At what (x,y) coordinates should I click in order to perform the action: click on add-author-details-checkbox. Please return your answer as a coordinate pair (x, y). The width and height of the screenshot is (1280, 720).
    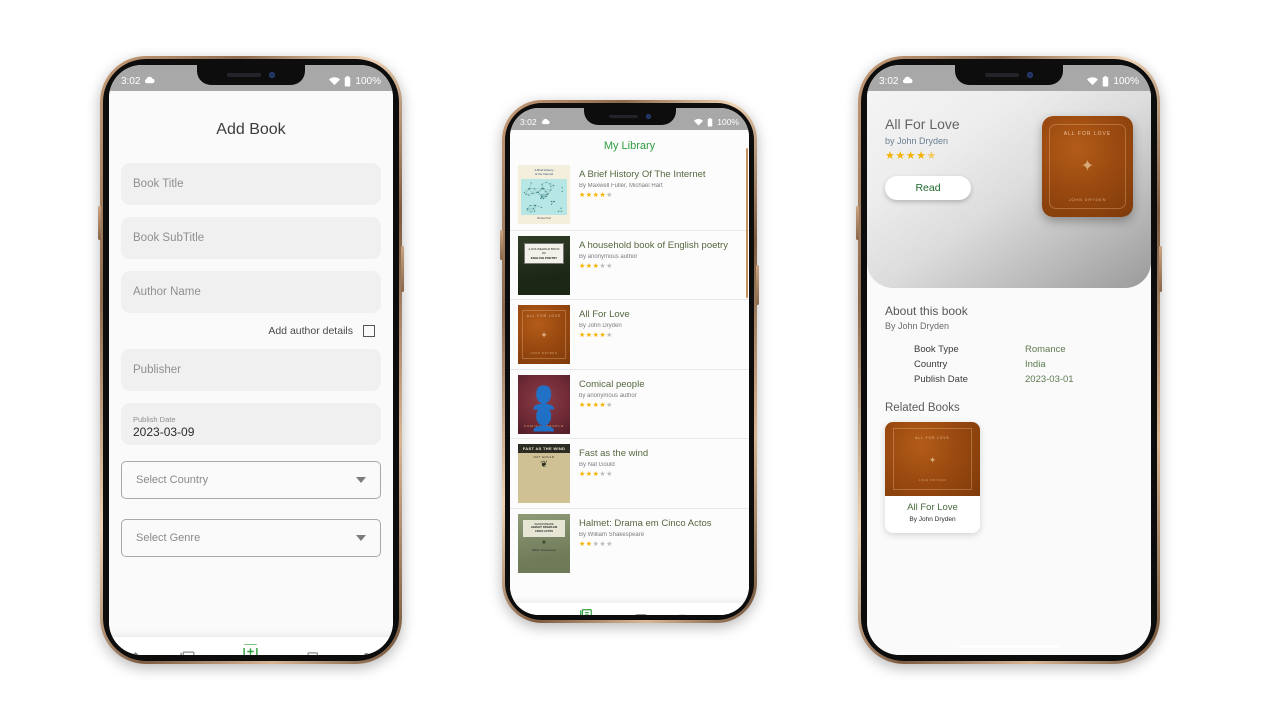
    Looking at the image, I should click on (369, 331).